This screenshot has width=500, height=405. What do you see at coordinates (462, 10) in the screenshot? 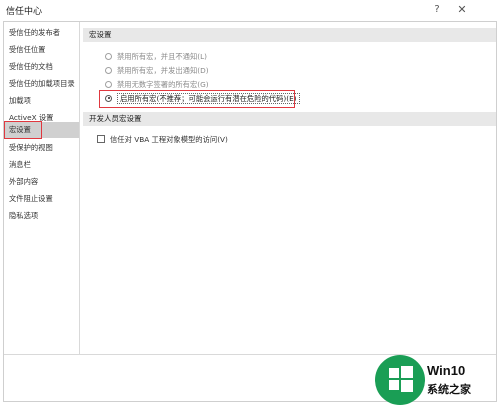
I see `close-icon: ✕` at bounding box center [462, 10].